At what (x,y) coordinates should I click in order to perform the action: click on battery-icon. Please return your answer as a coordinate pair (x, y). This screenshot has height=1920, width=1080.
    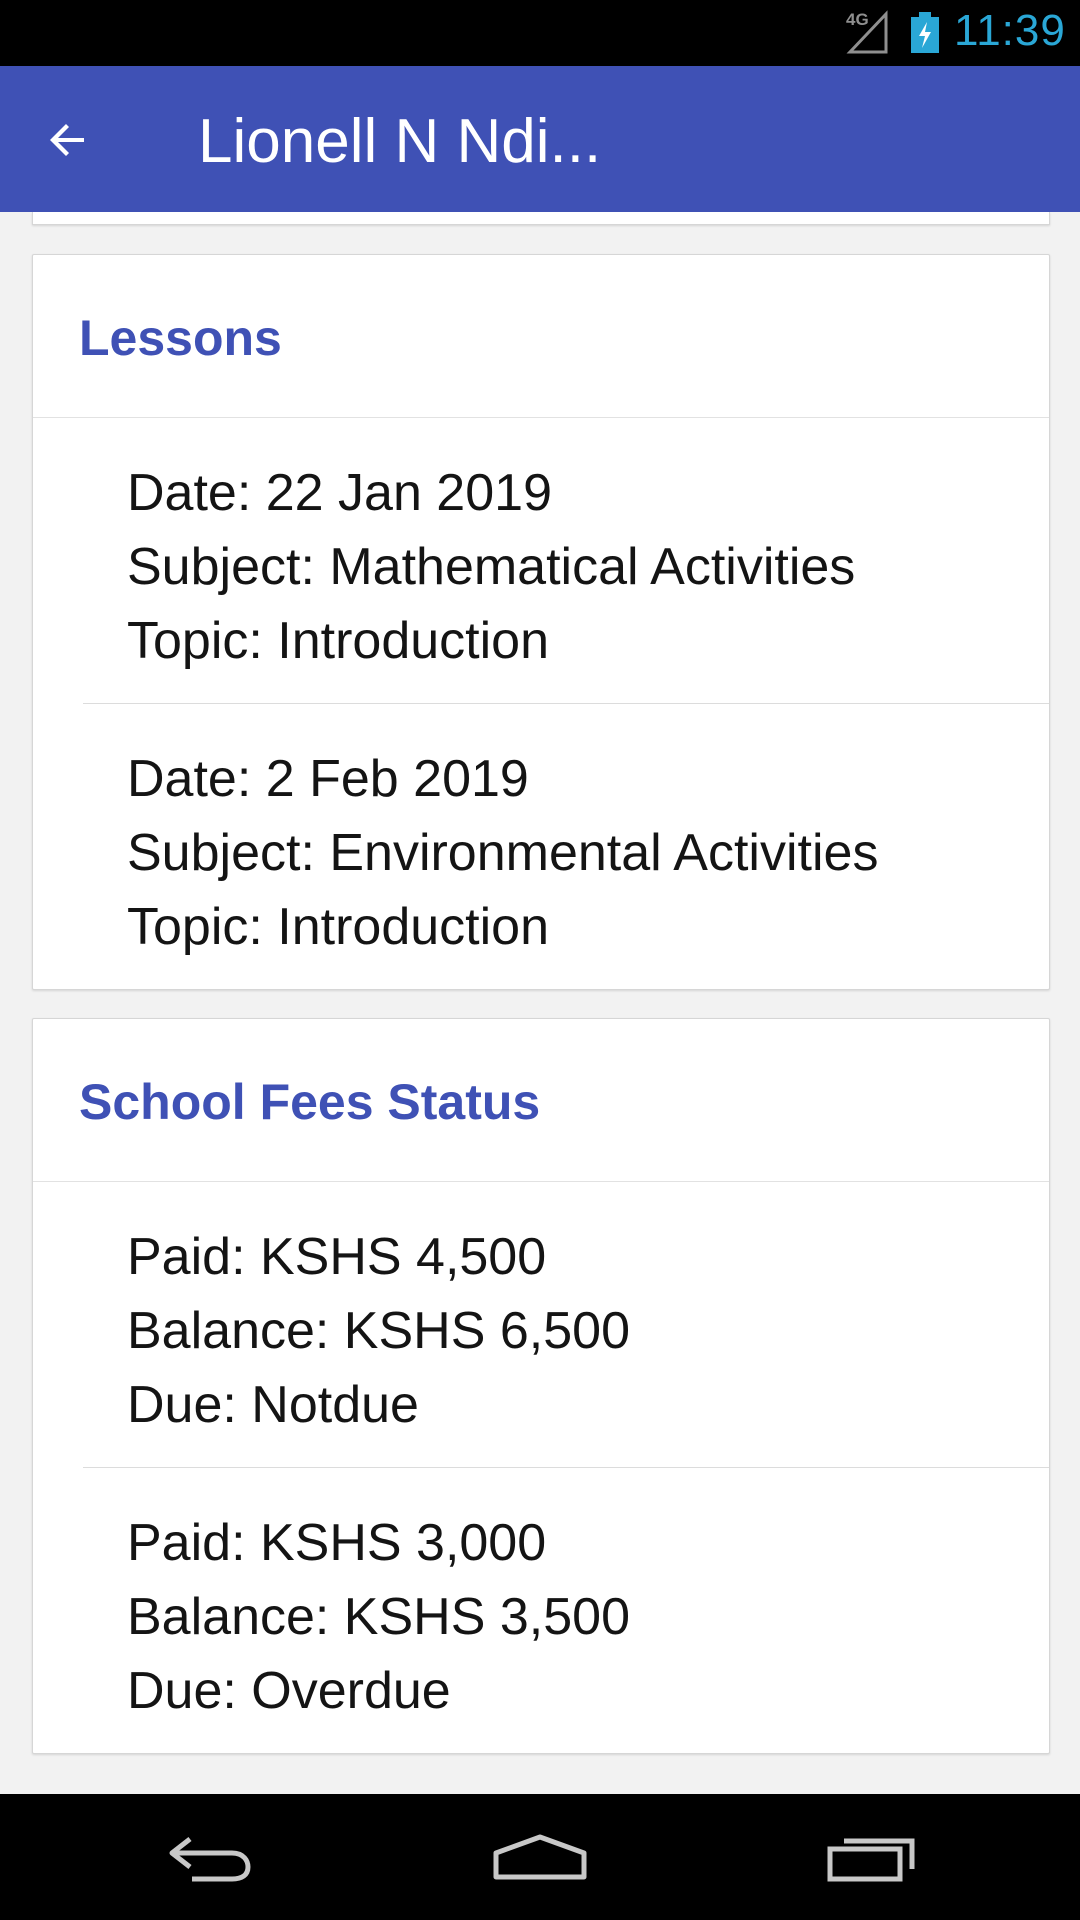
    Looking at the image, I should click on (925, 32).